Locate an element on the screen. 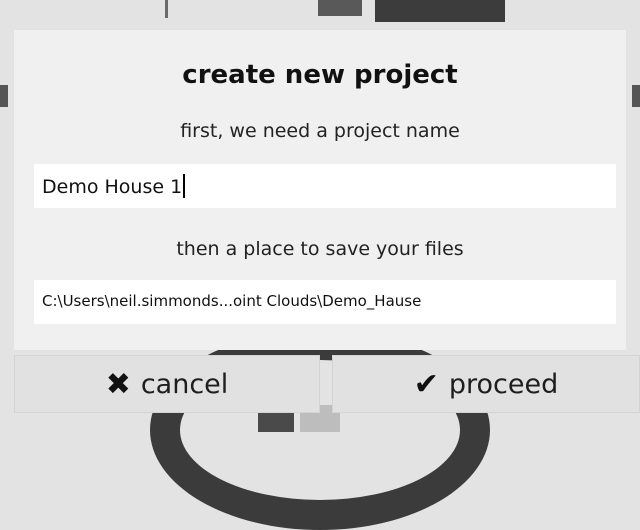 The image size is (640, 530). dialog-title: create new project is located at coordinates (320, 75).